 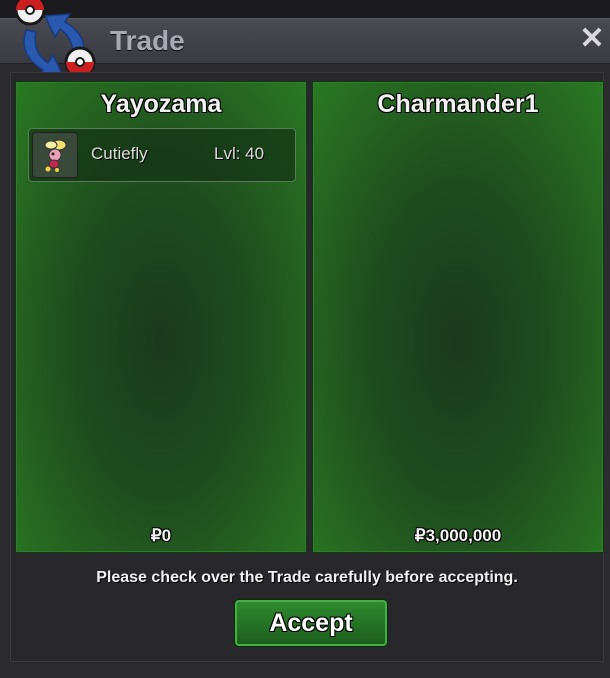 I want to click on item-name: Cutiefly, so click(x=119, y=153).